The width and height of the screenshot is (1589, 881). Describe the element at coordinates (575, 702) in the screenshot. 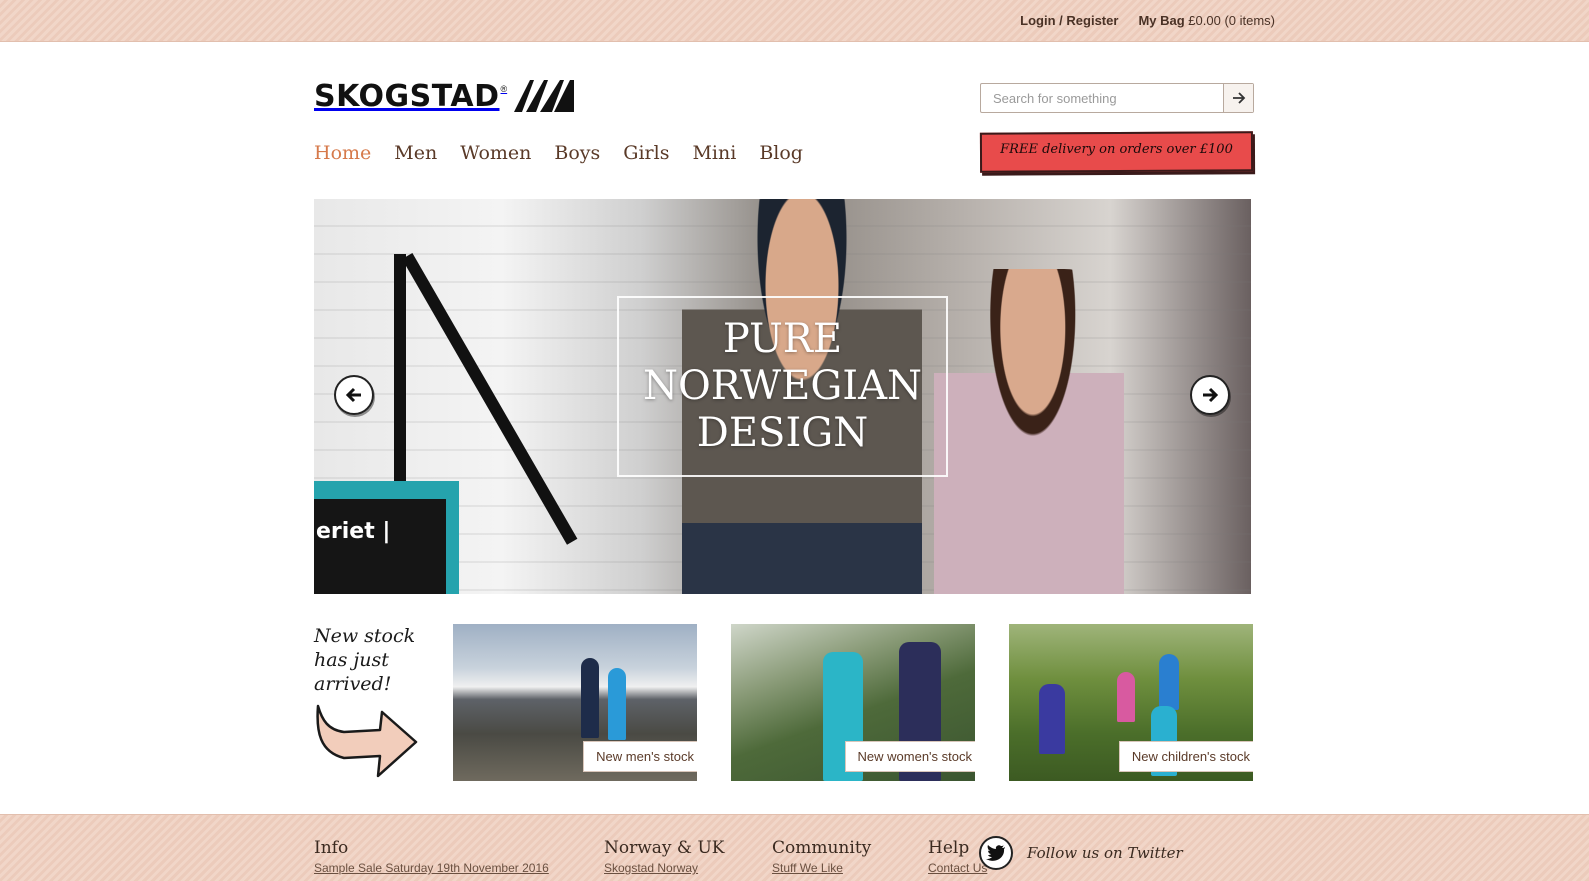

I see `new-mens-stock-tile: New men's stock` at that location.